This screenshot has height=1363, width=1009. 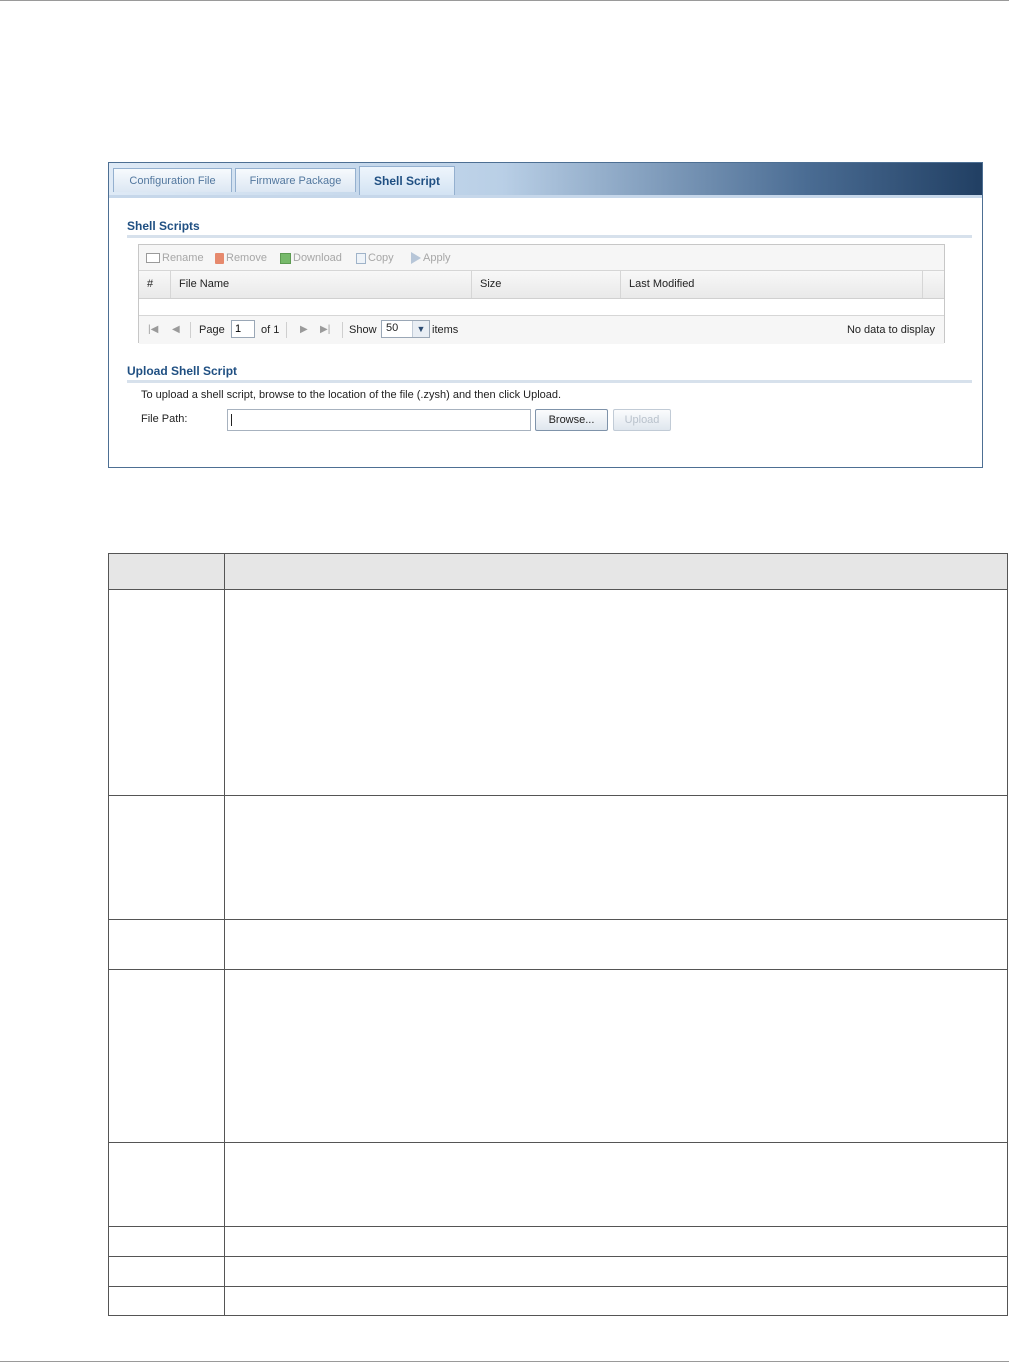 What do you see at coordinates (642, 420) in the screenshot?
I see `upload-button: Upload` at bounding box center [642, 420].